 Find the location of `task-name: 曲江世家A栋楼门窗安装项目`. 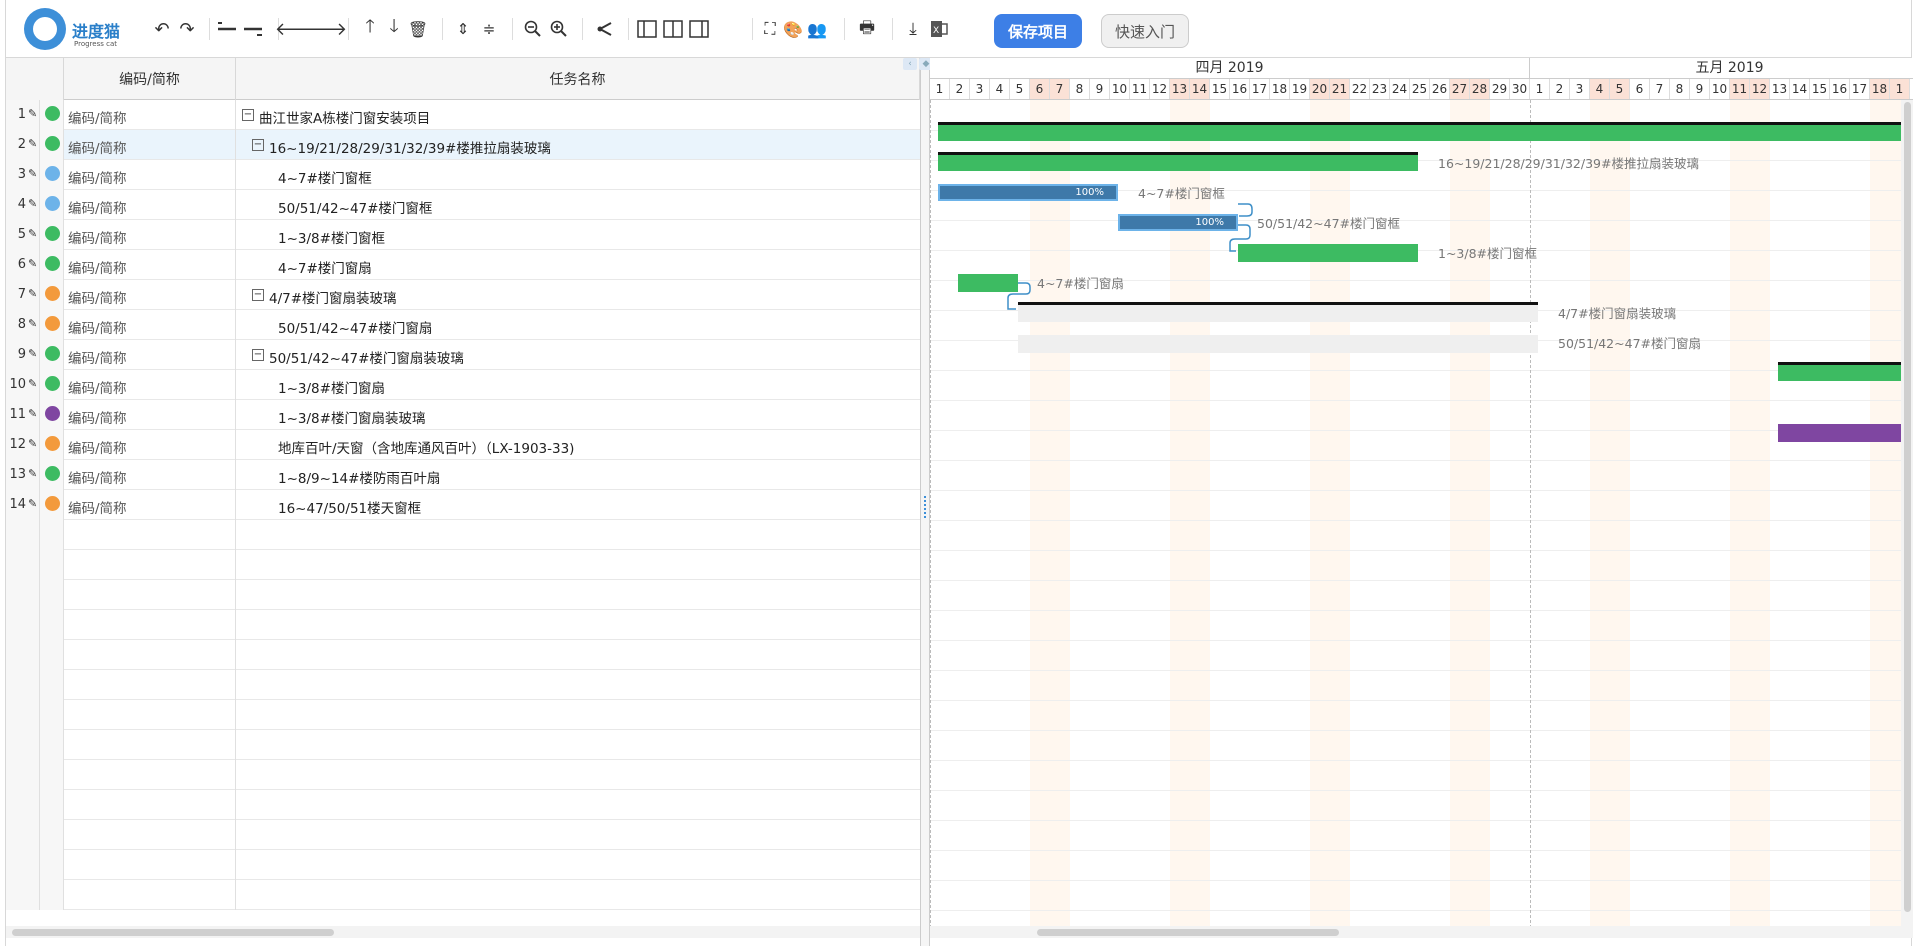

task-name: 曲江世家A栋楼门窗安装项目 is located at coordinates (344, 117).